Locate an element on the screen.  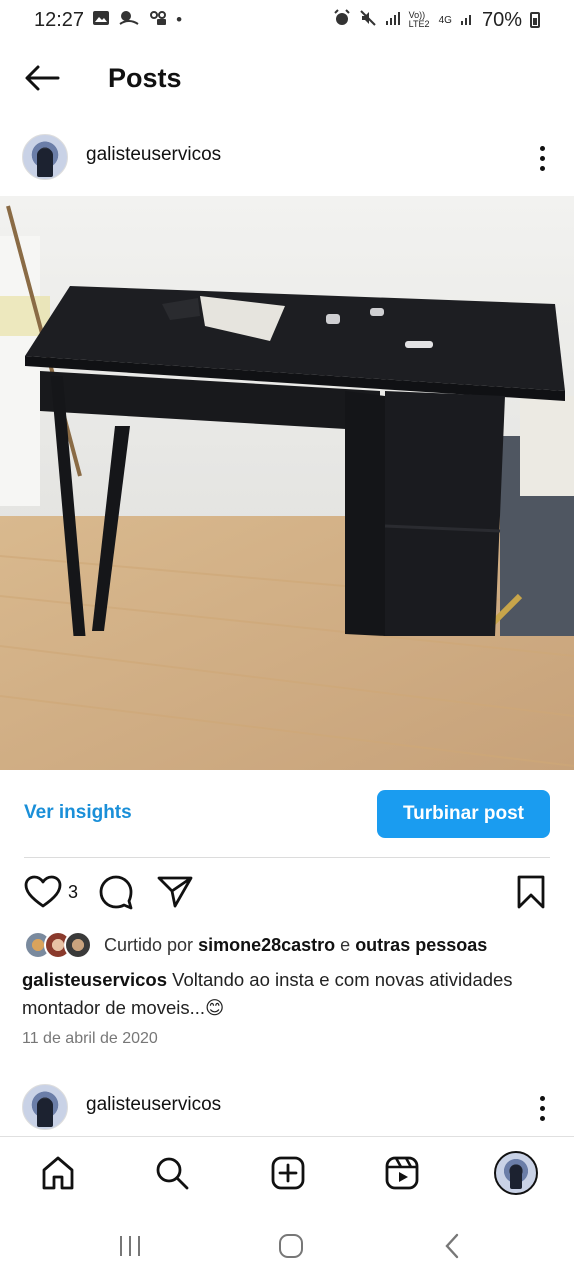
home-circle-icon is located at coordinates (291, 1246).